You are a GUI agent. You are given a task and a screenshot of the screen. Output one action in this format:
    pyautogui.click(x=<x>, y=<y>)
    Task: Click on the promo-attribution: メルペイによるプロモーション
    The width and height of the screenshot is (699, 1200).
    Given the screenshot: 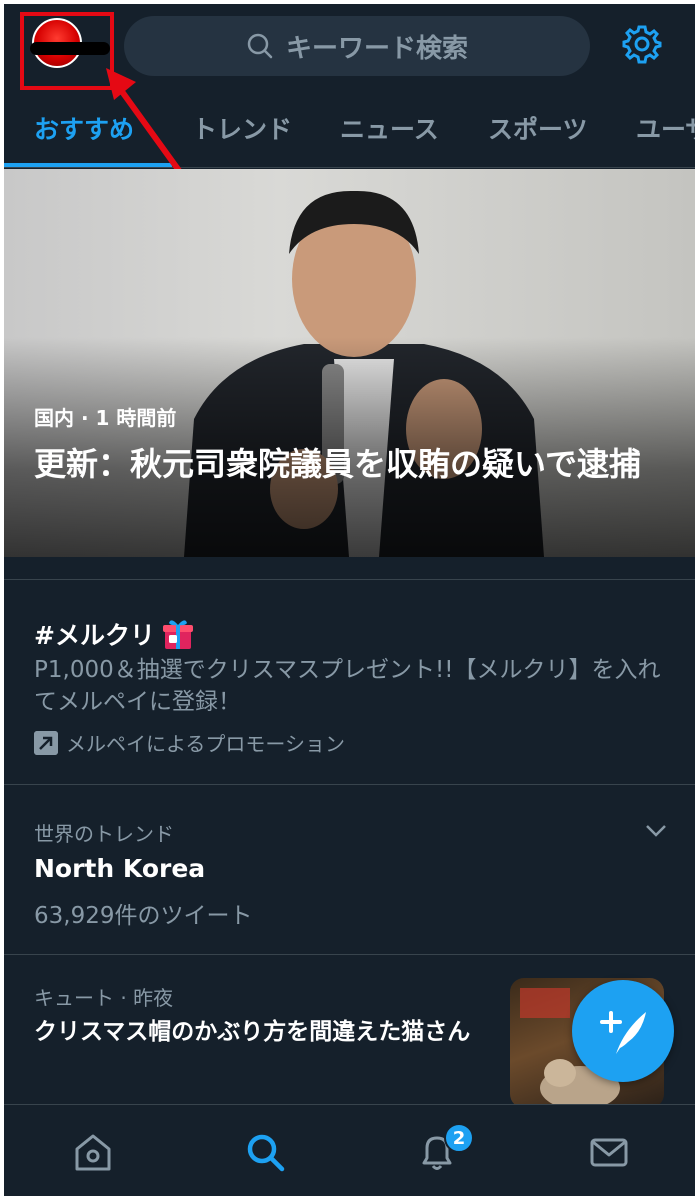 What is the action you would take?
    pyautogui.click(x=189, y=742)
    